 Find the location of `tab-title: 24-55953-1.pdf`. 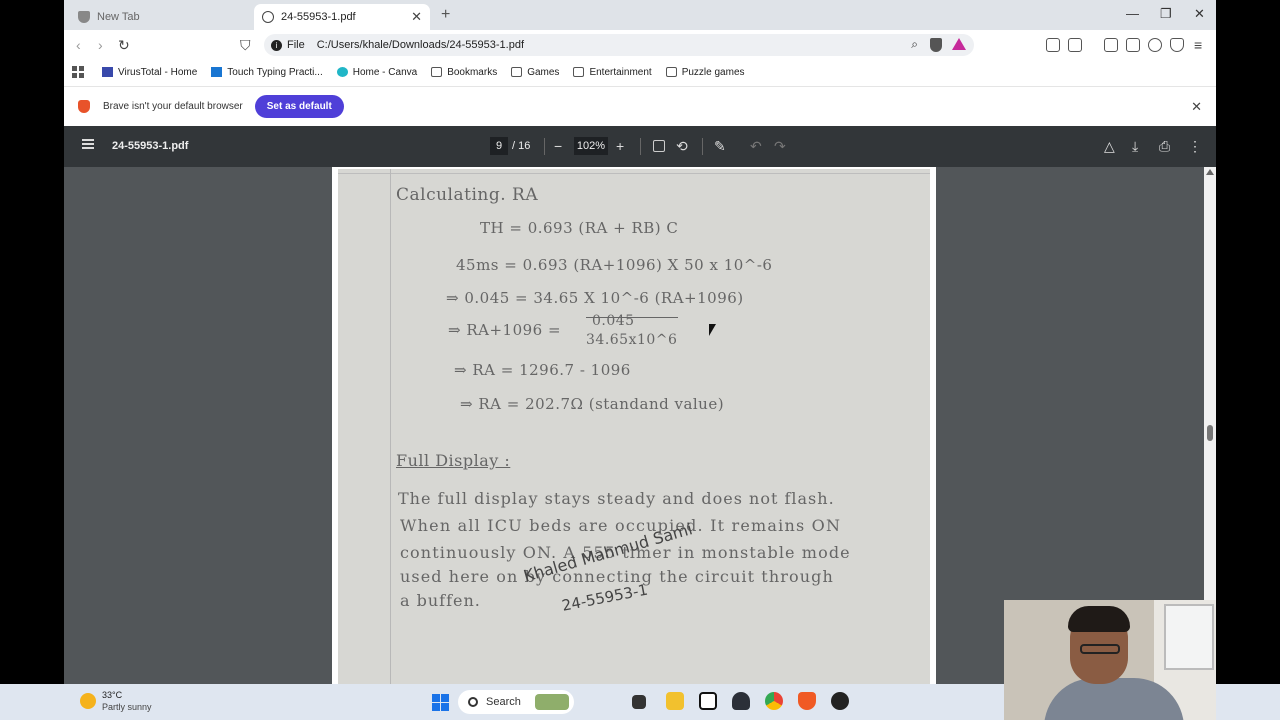

tab-title: 24-55953-1.pdf is located at coordinates (318, 17).